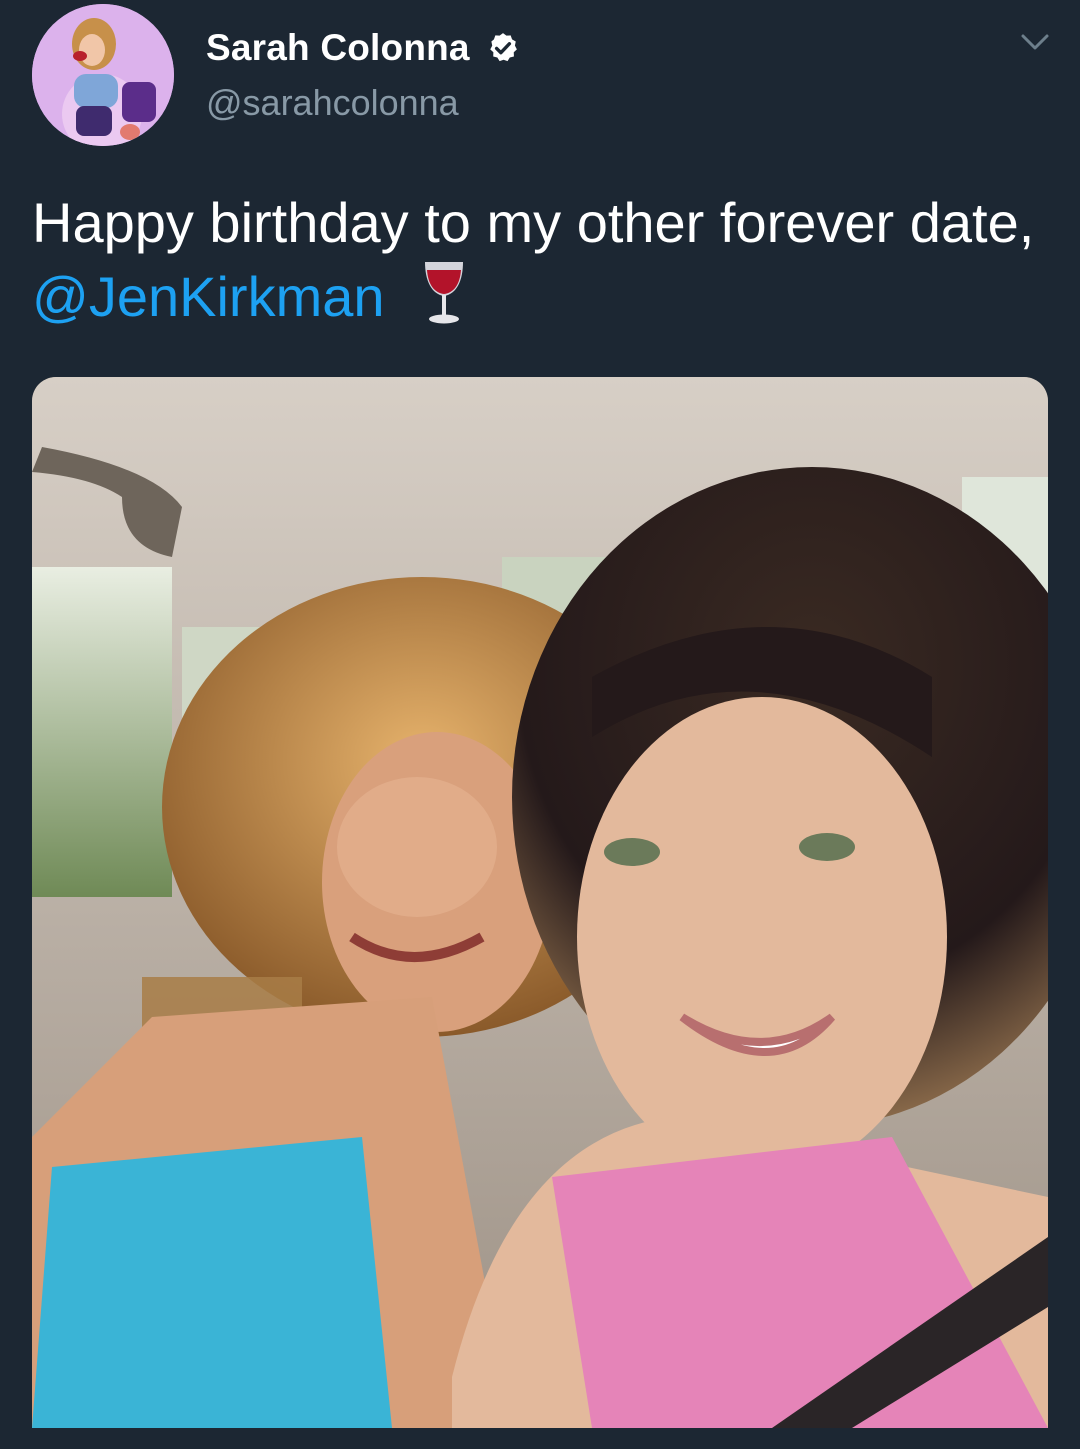 The image size is (1080, 1449). Describe the element at coordinates (540, 1438) in the screenshot. I see `bottom-divider` at that location.